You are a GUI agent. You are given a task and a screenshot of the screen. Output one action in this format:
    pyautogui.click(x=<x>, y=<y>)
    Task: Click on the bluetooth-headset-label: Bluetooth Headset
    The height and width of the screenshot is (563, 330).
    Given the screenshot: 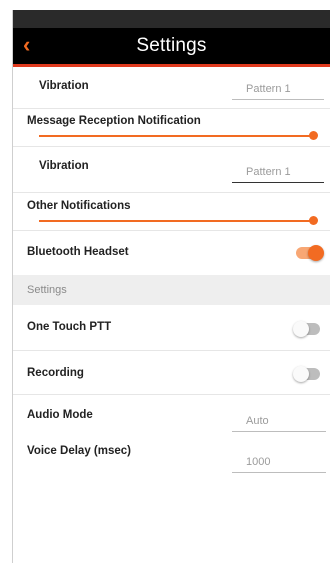 What is the action you would take?
    pyautogui.click(x=78, y=252)
    